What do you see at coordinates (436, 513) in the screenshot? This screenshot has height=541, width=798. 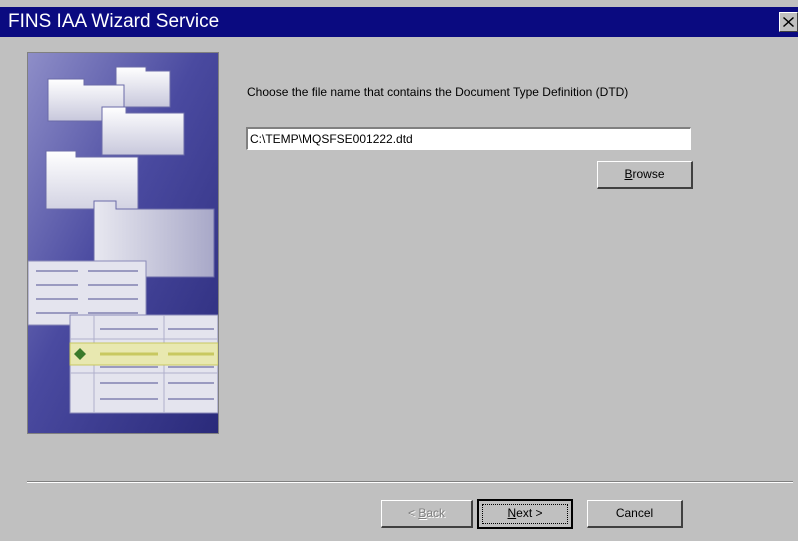 I see `back-label: ack` at bounding box center [436, 513].